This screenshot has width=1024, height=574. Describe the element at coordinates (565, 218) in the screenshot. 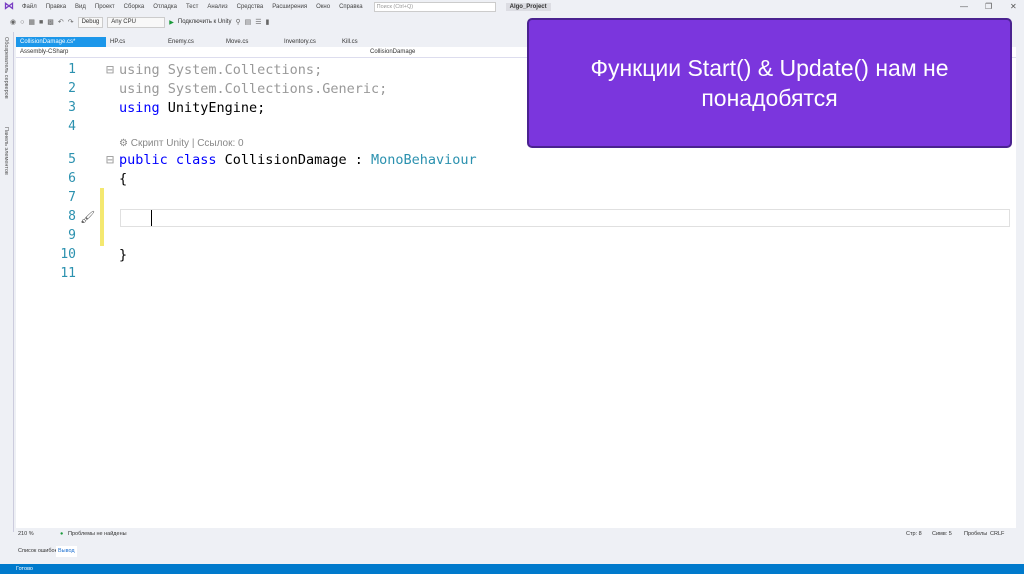

I see `current-line-highlight` at that location.